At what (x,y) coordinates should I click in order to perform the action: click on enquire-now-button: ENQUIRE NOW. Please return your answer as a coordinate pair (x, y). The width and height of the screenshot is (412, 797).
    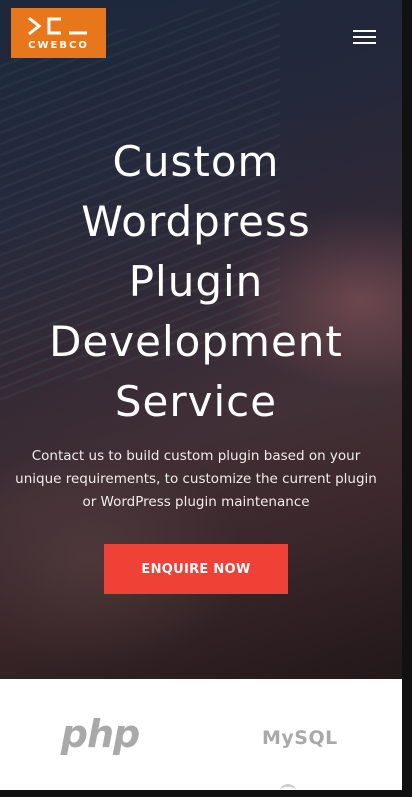
    Looking at the image, I should click on (196, 569).